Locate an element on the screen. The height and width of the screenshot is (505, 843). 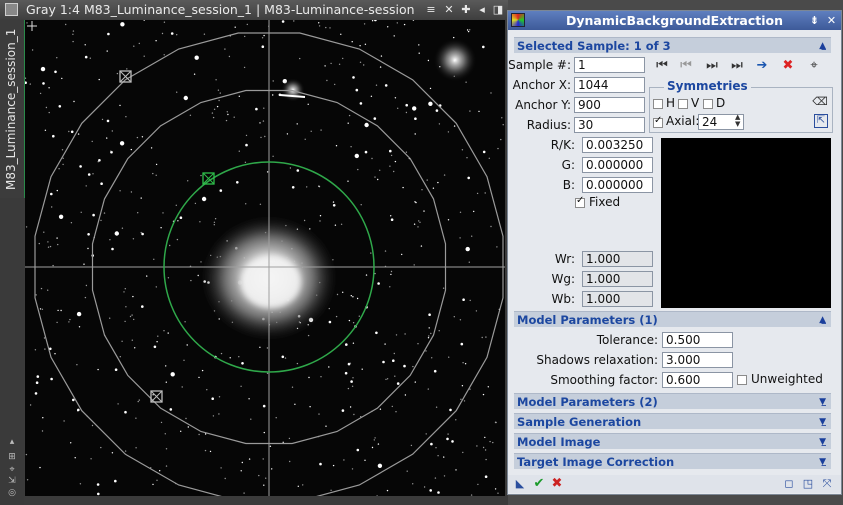
last-sample-icon: ⏭︎ is located at coordinates (737, 66).